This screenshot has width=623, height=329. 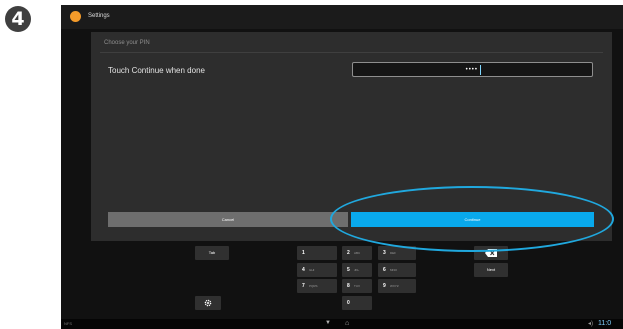 What do you see at coordinates (397, 270) in the screenshot?
I see `key-6: 6 MNO` at bounding box center [397, 270].